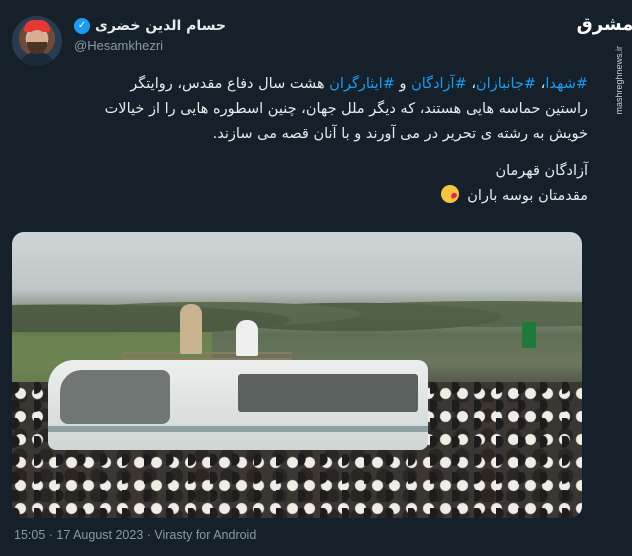  Describe the element at coordinates (207, 356) in the screenshot. I see `photo-roof-rack` at that location.